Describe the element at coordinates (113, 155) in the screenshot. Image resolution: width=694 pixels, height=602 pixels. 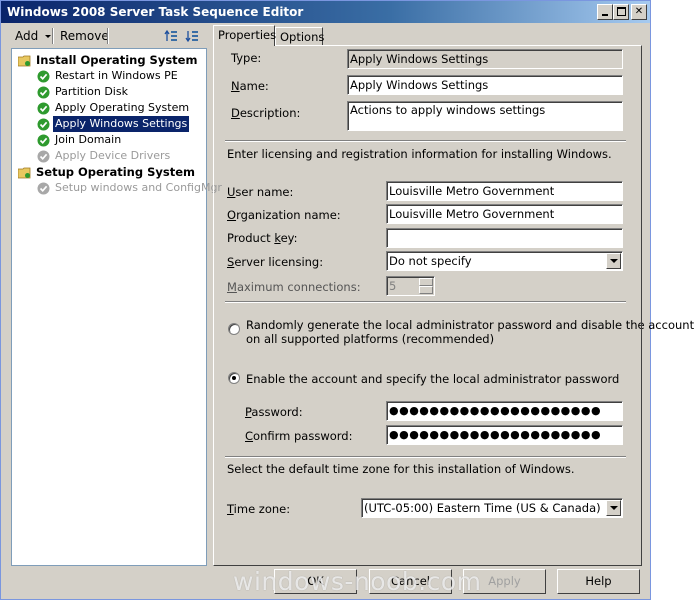
I see `tree-item-label: Apply Device Drivers` at that location.